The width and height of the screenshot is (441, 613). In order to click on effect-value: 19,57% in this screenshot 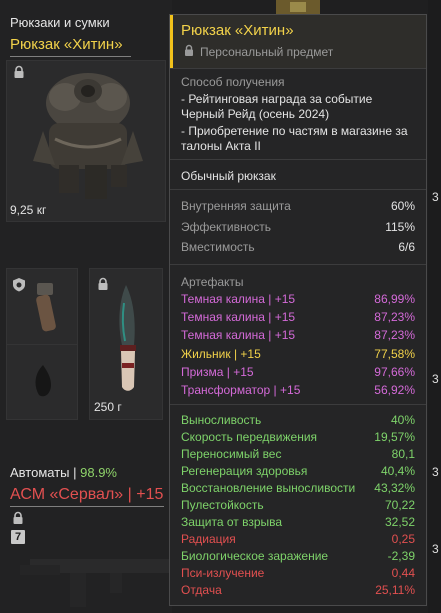, I will do `click(394, 437)`.